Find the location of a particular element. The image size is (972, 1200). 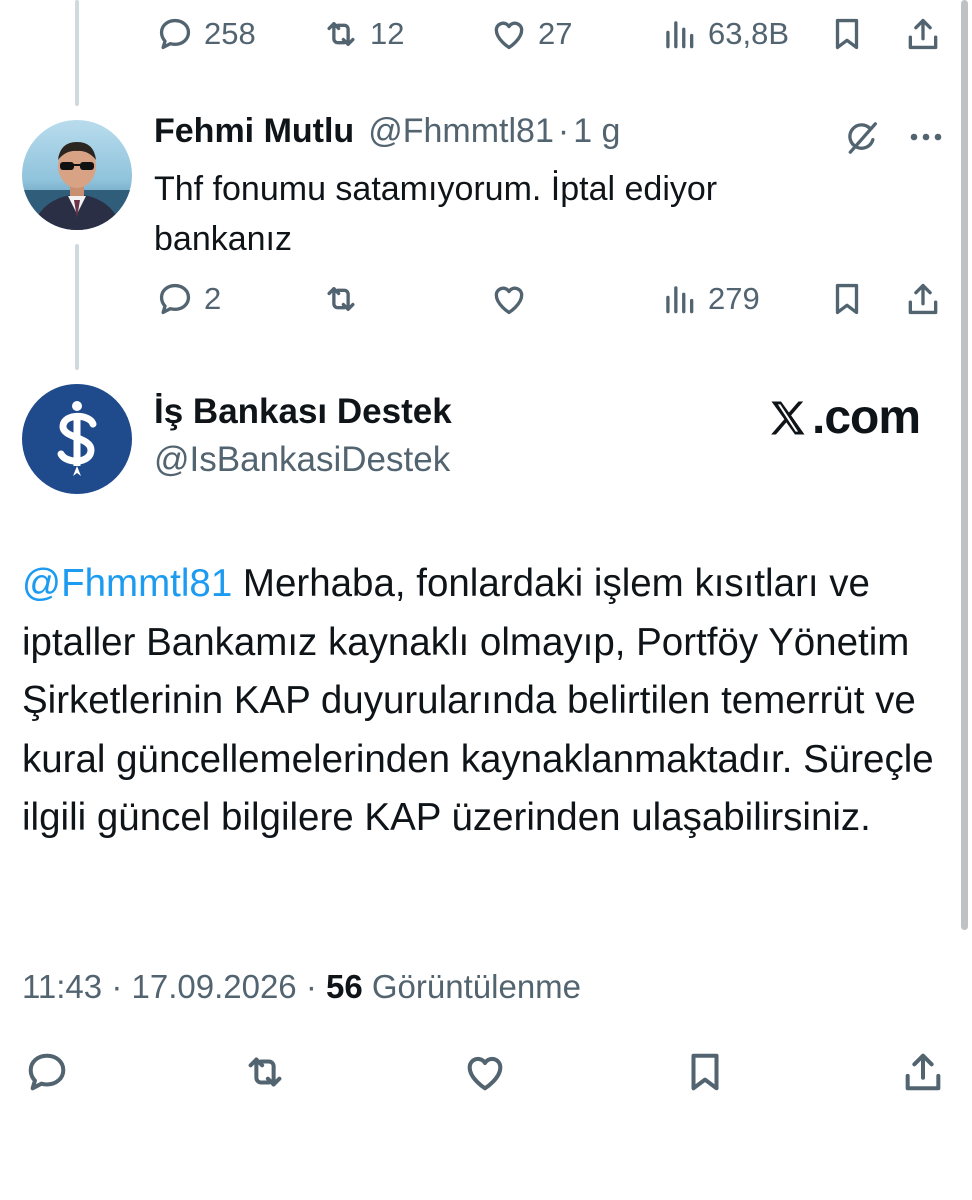

person-photo-icon is located at coordinates (77, 175).